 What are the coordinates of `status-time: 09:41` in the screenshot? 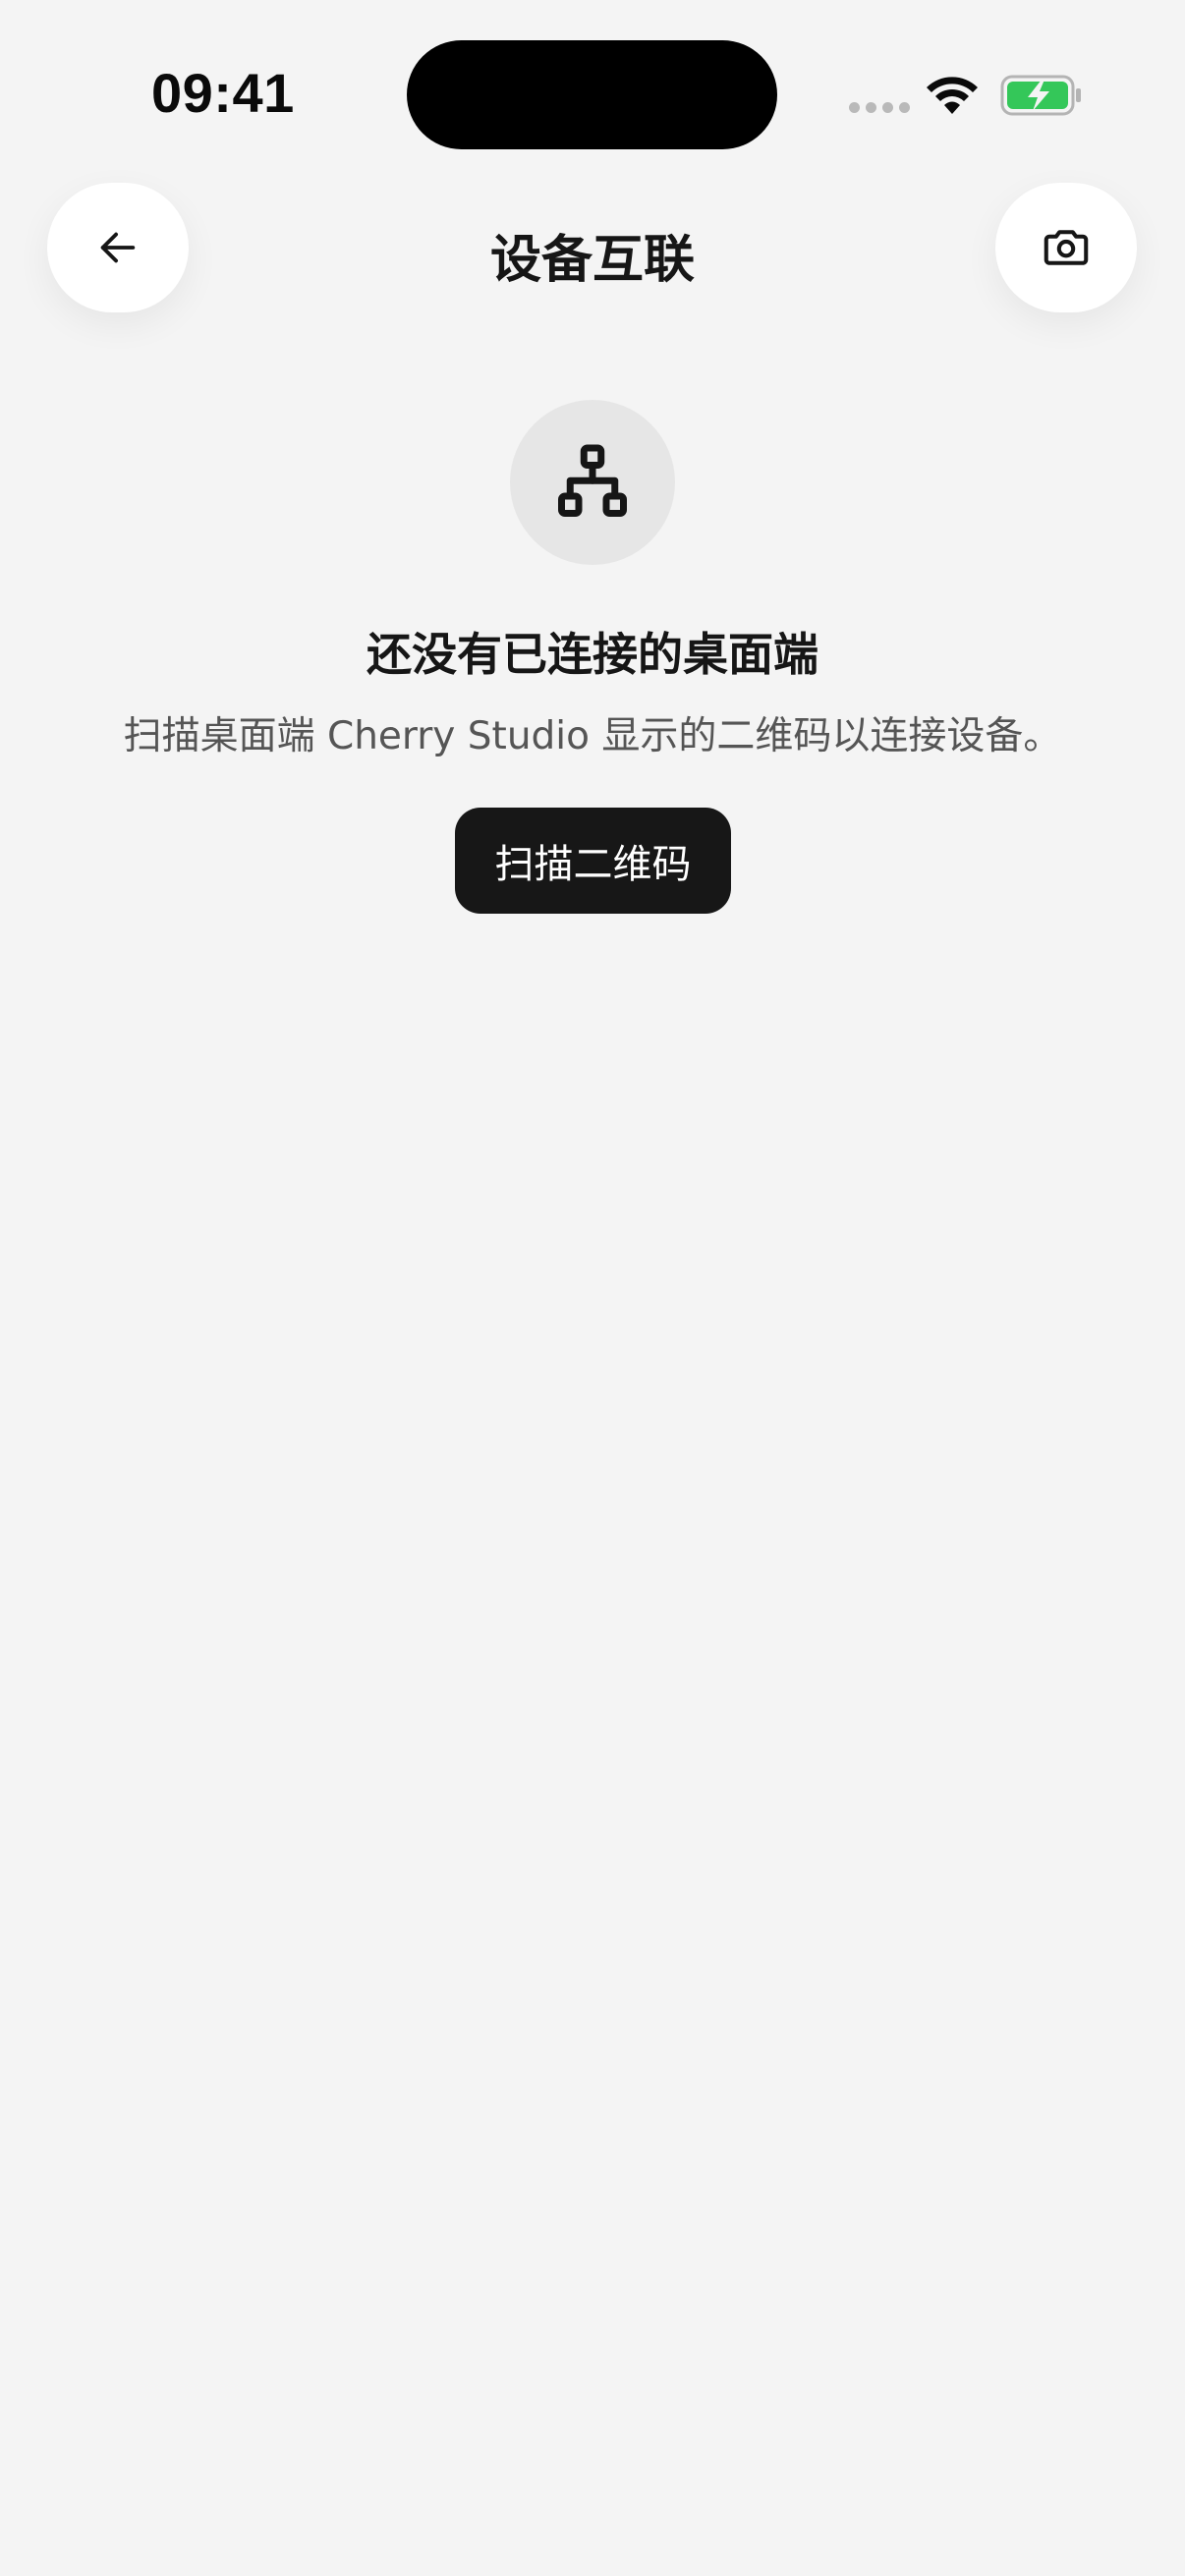 It's located at (223, 93).